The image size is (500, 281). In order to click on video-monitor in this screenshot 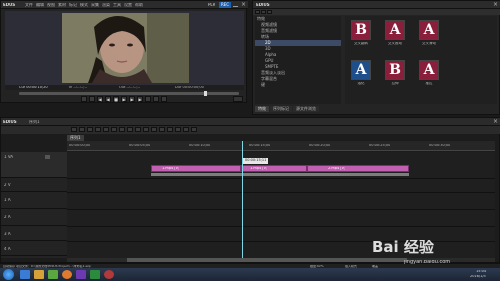, I will do `click(124, 48)`.